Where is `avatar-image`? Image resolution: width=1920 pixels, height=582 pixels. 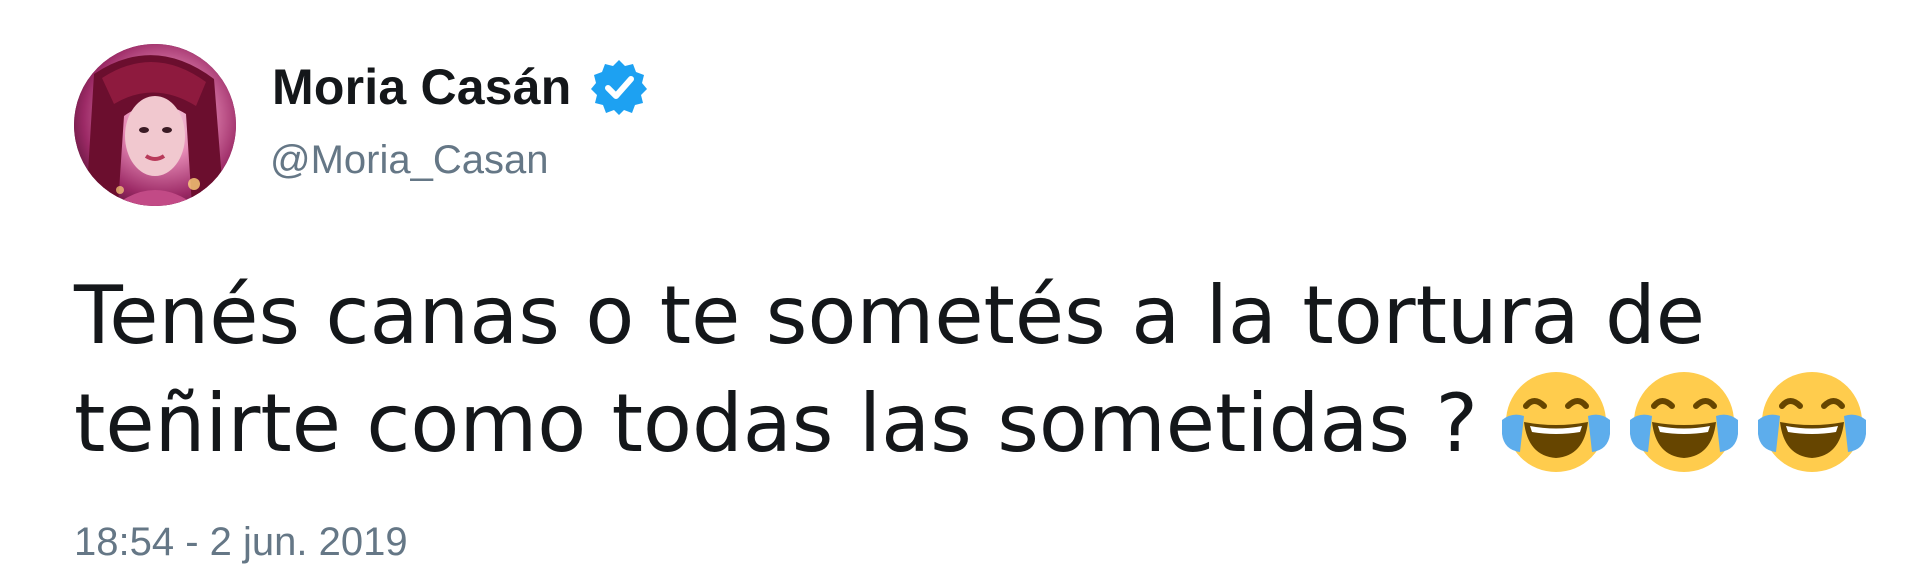 avatar-image is located at coordinates (155, 125).